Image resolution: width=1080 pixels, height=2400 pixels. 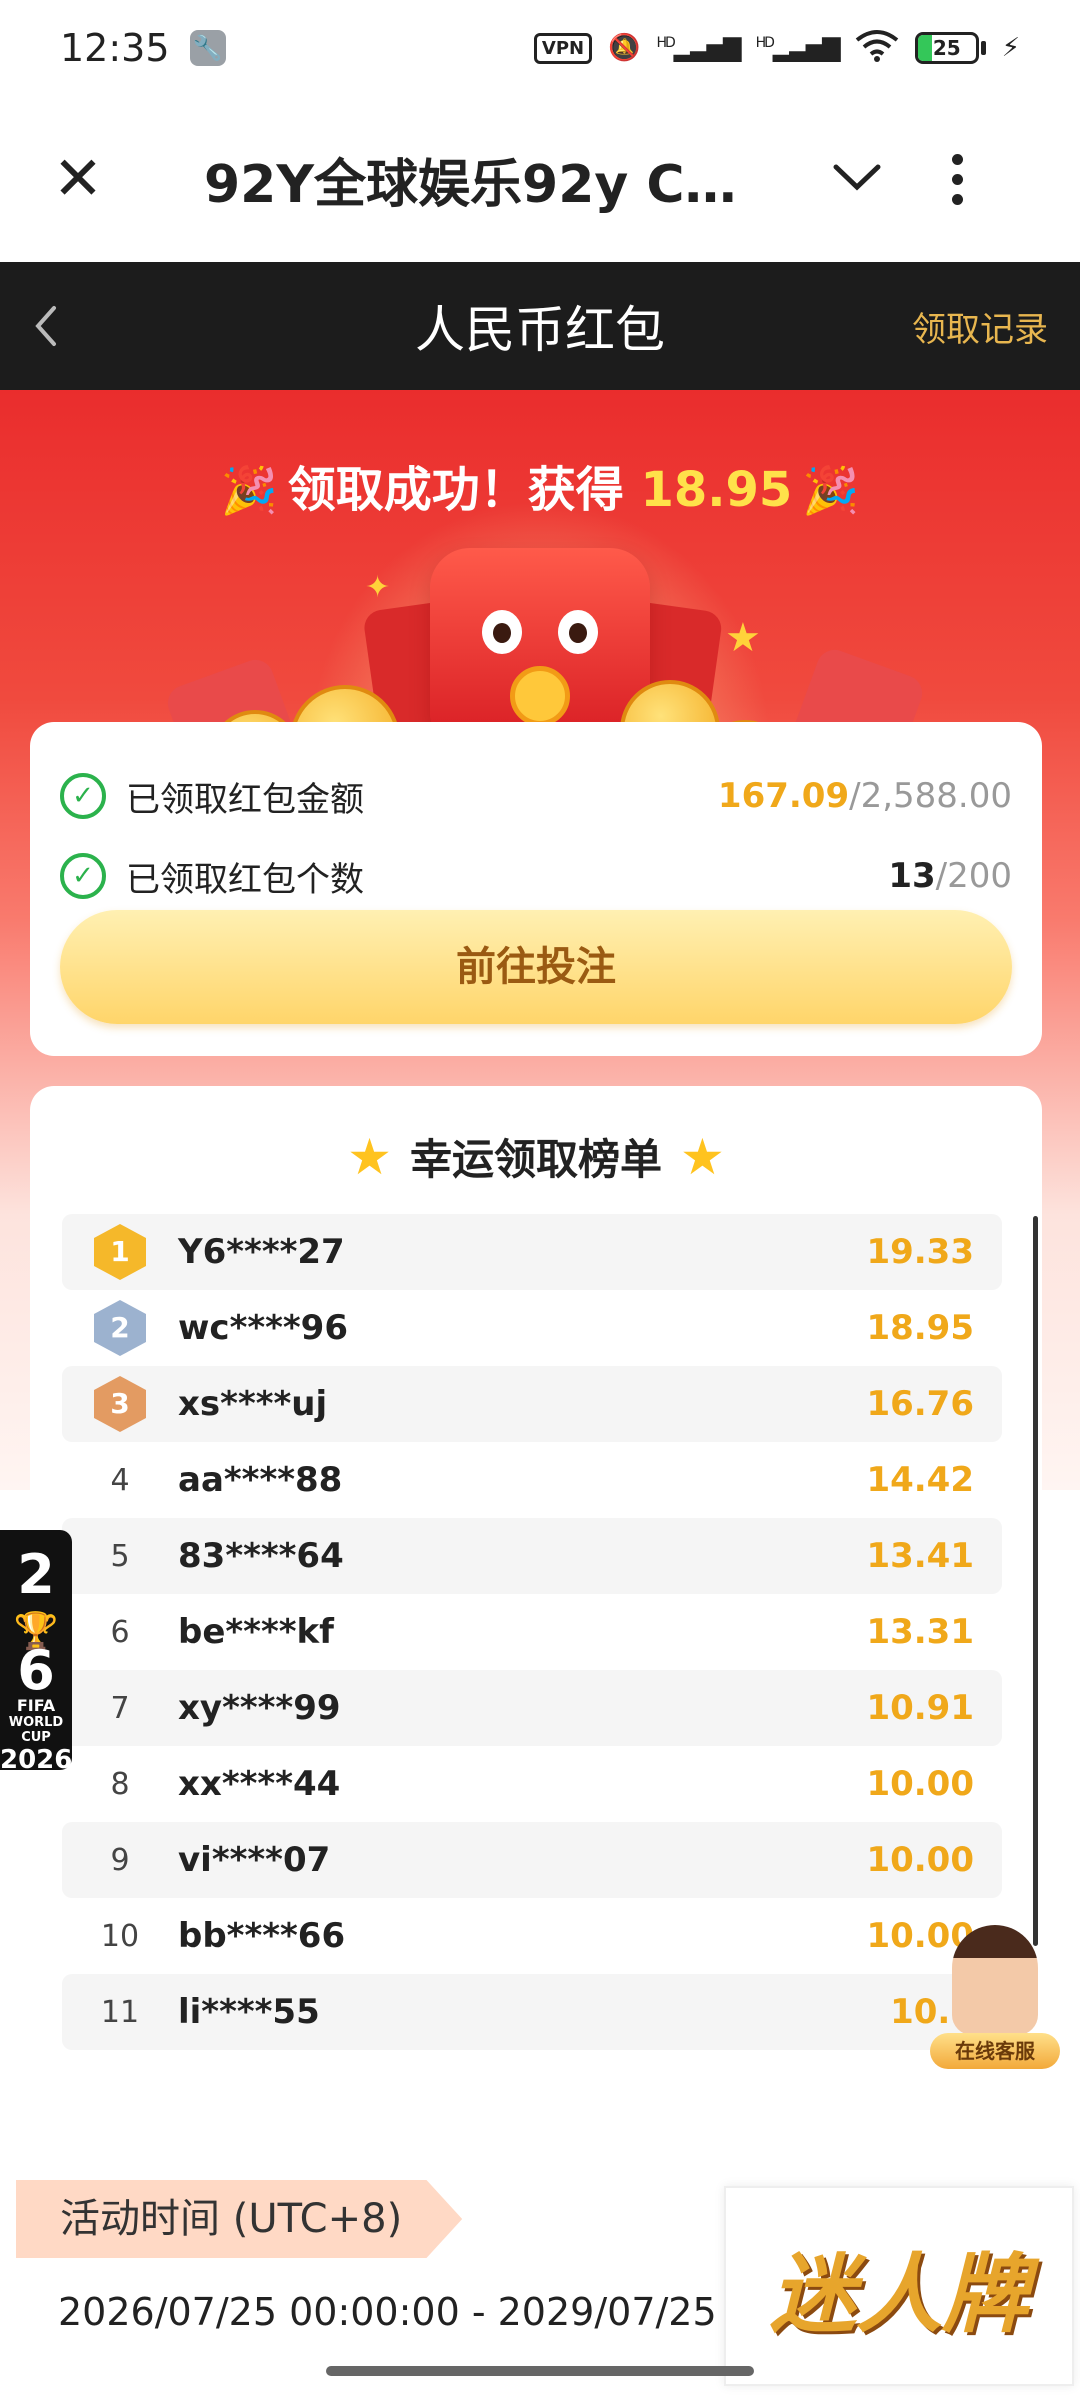 What do you see at coordinates (950, 876) in the screenshot?
I see `stat-count-value: 13/200` at bounding box center [950, 876].